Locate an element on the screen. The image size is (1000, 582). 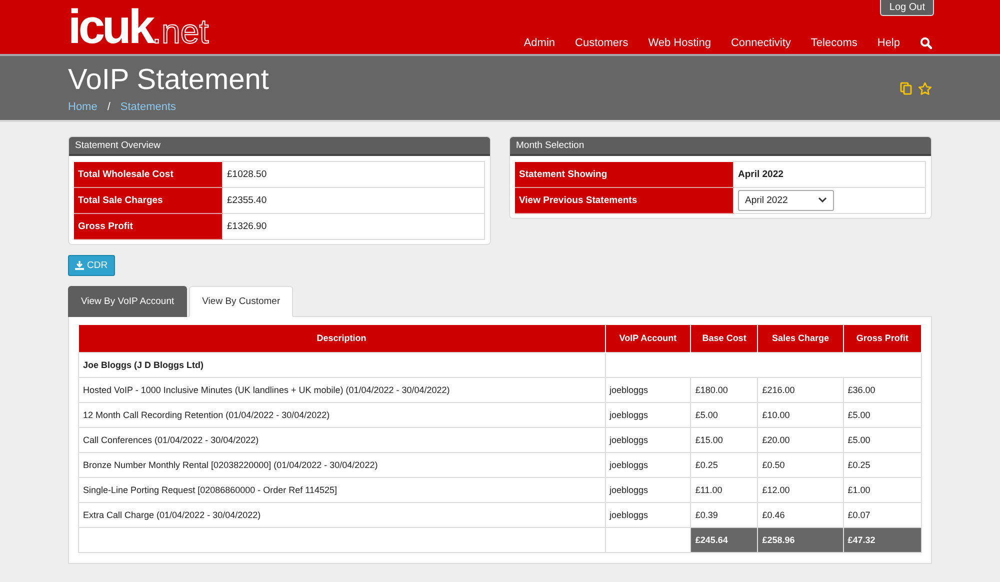
download-icon is located at coordinates (79, 265).